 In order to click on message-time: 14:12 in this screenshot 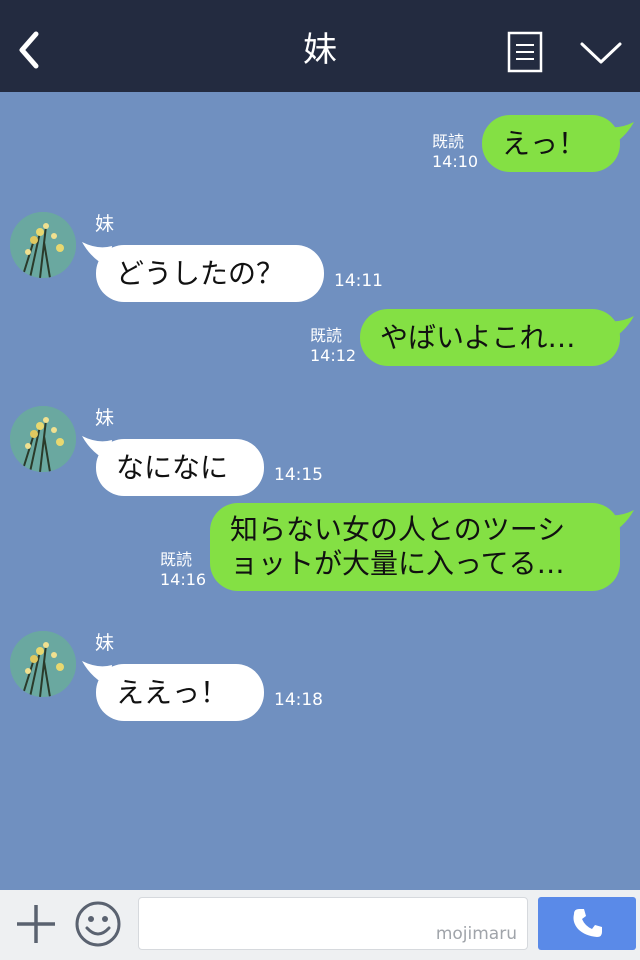, I will do `click(333, 355)`.